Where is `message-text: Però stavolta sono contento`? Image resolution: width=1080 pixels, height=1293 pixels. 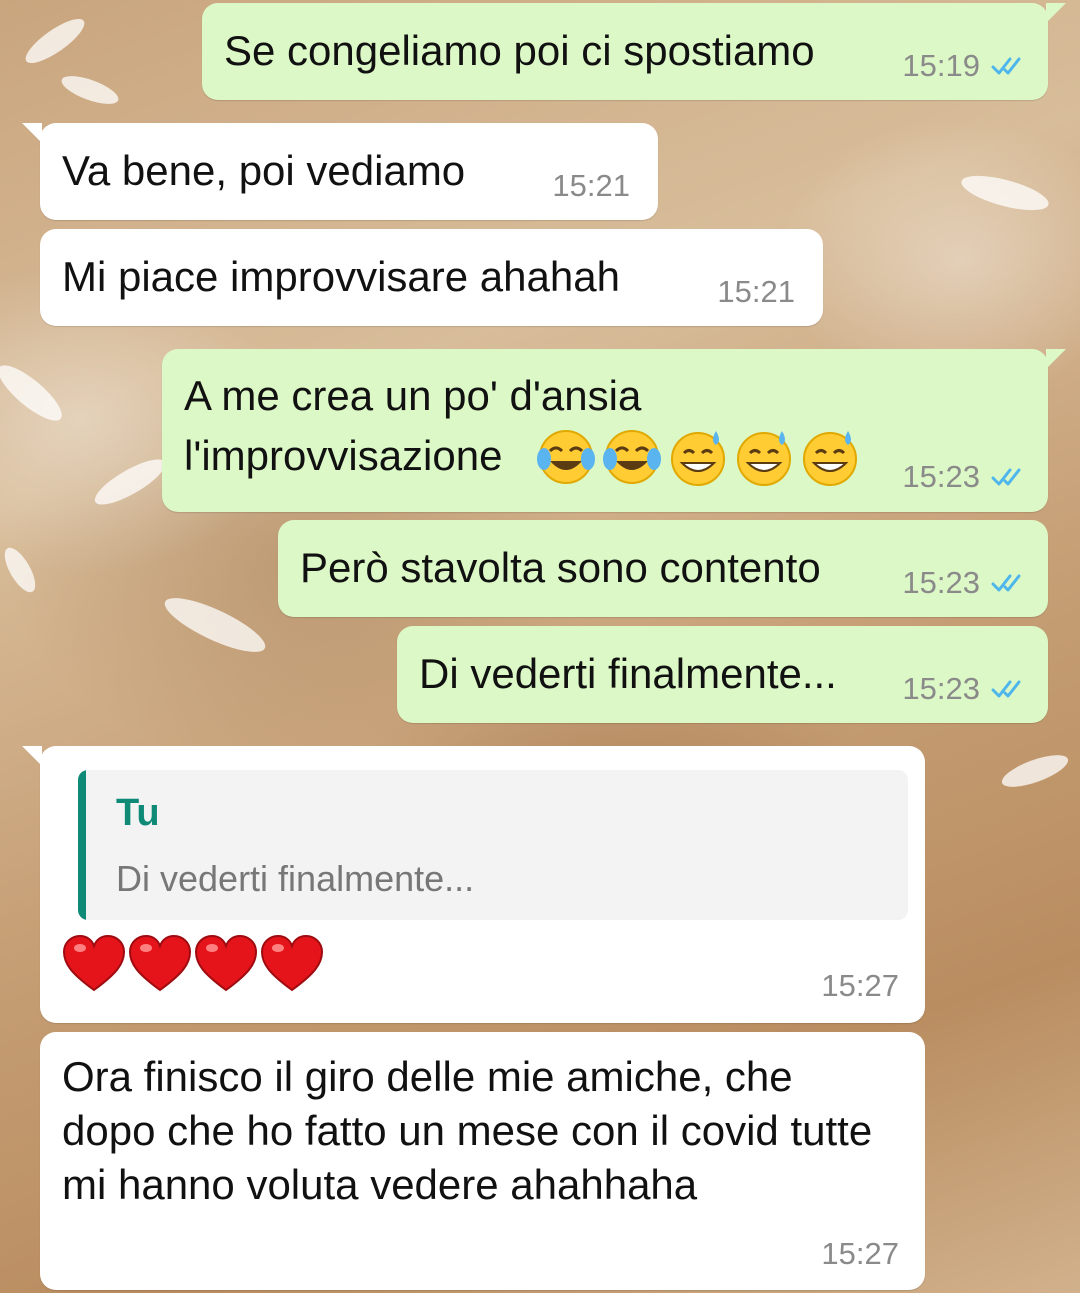
message-text: Però stavolta sono contento is located at coordinates (560, 567).